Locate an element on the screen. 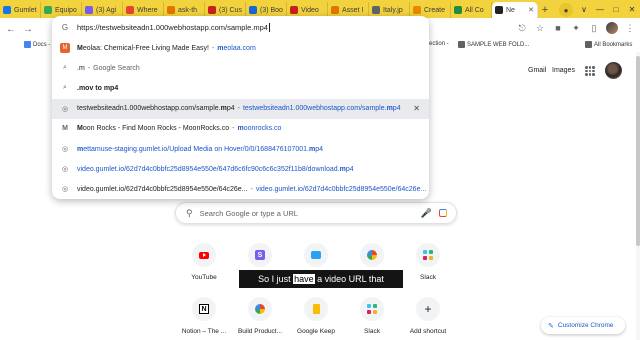  tab-close-icon: ✕ is located at coordinates (531, 10).